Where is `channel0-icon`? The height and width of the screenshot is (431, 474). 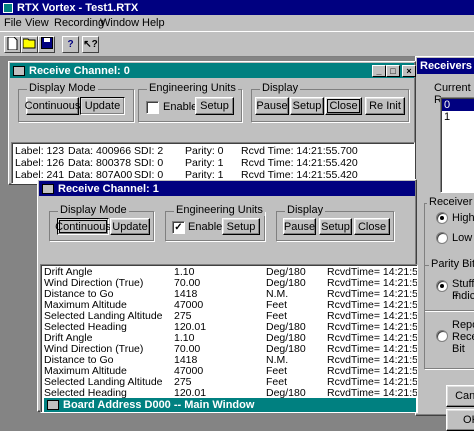 channel0-icon is located at coordinates (19, 70).